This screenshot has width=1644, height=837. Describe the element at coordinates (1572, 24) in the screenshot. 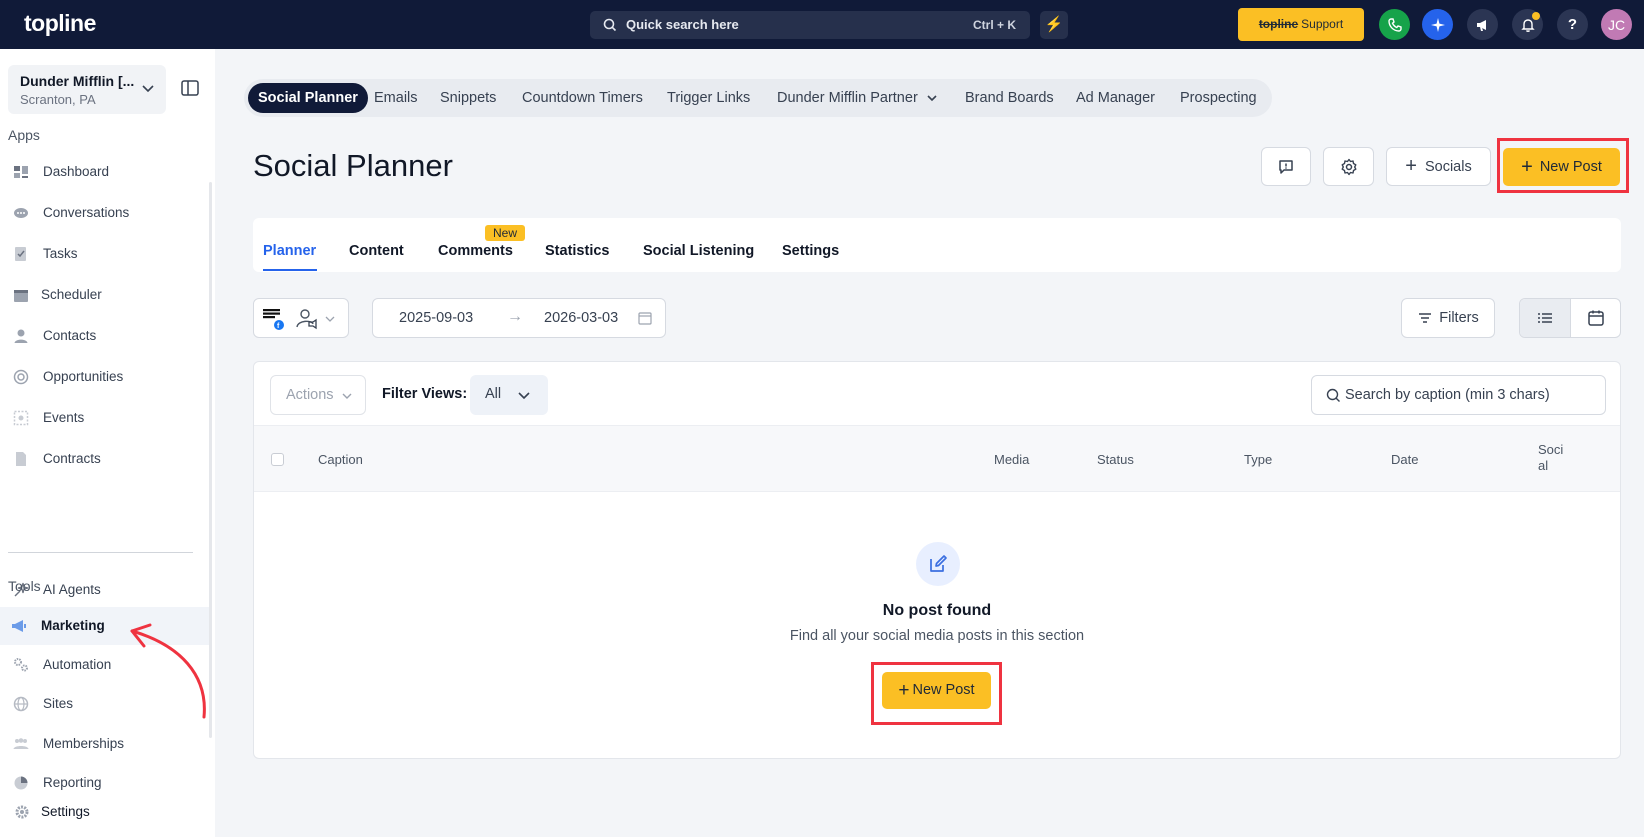

I see `help-button: ?` at that location.